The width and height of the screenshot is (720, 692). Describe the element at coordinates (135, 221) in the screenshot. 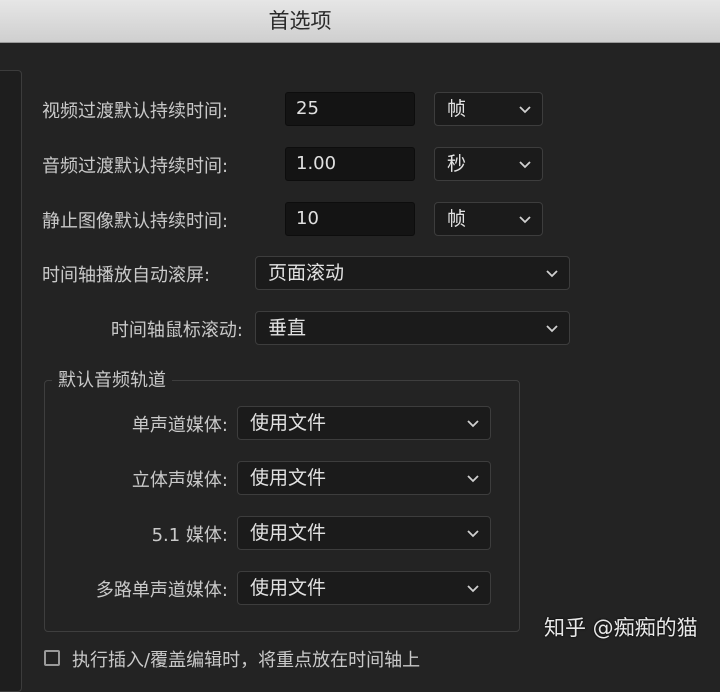

I see `still-image-label: 静止图像默认持续时间:` at that location.